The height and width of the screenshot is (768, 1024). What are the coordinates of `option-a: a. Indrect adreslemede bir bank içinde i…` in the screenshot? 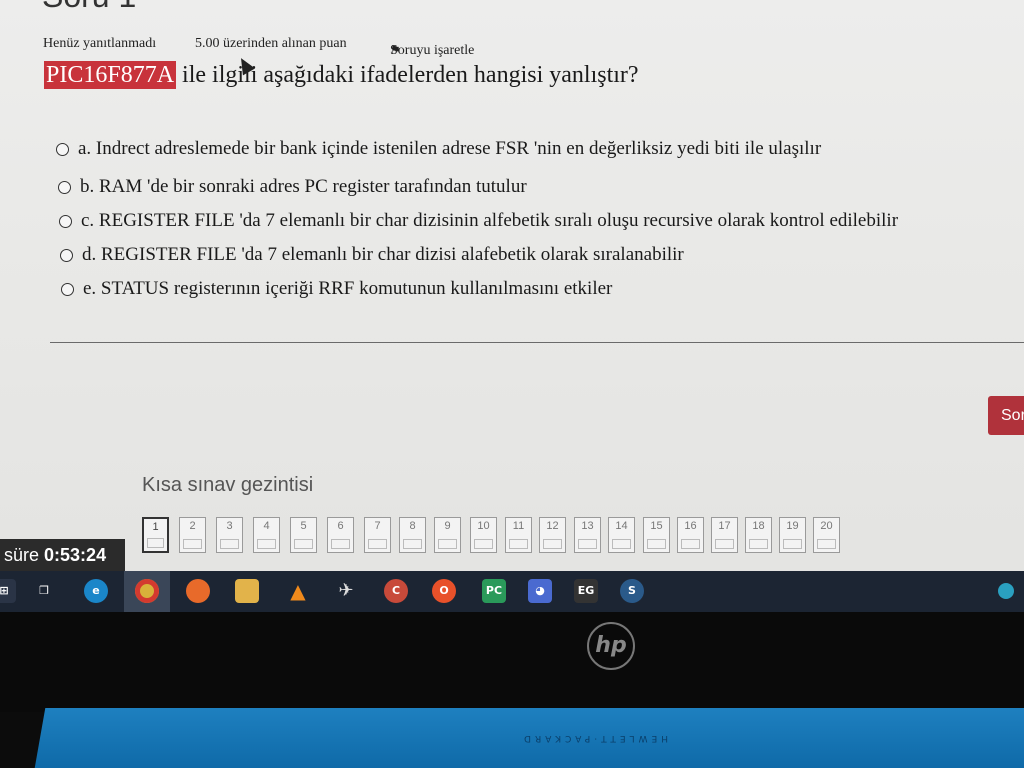 It's located at (438, 149).